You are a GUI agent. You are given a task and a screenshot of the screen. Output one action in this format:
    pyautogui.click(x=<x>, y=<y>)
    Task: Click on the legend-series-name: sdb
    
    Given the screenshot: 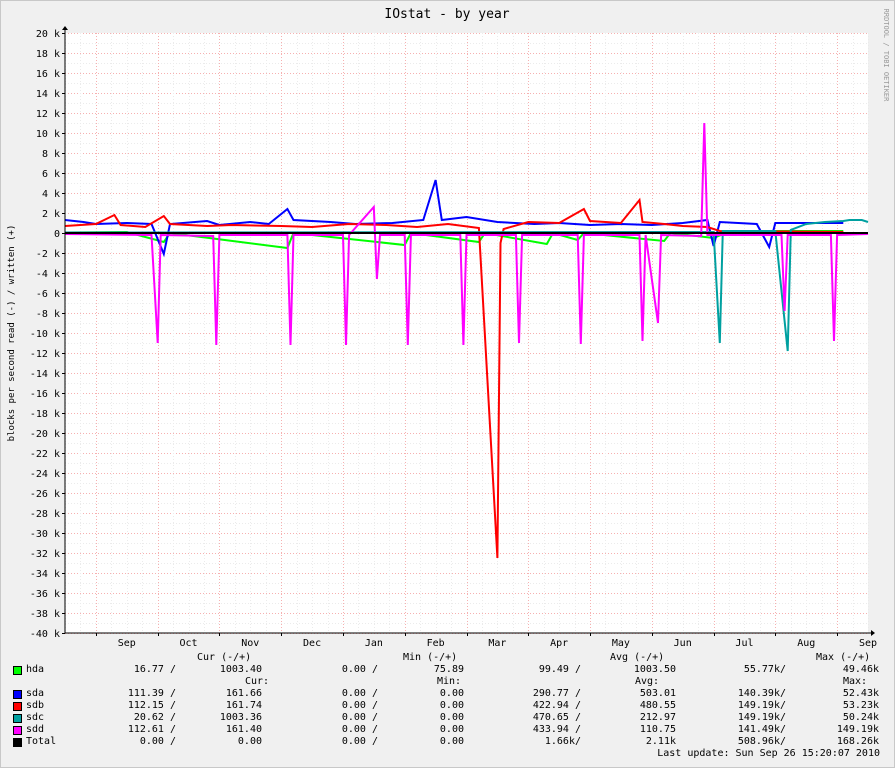 What is the action you would take?
    pyautogui.click(x=35, y=705)
    